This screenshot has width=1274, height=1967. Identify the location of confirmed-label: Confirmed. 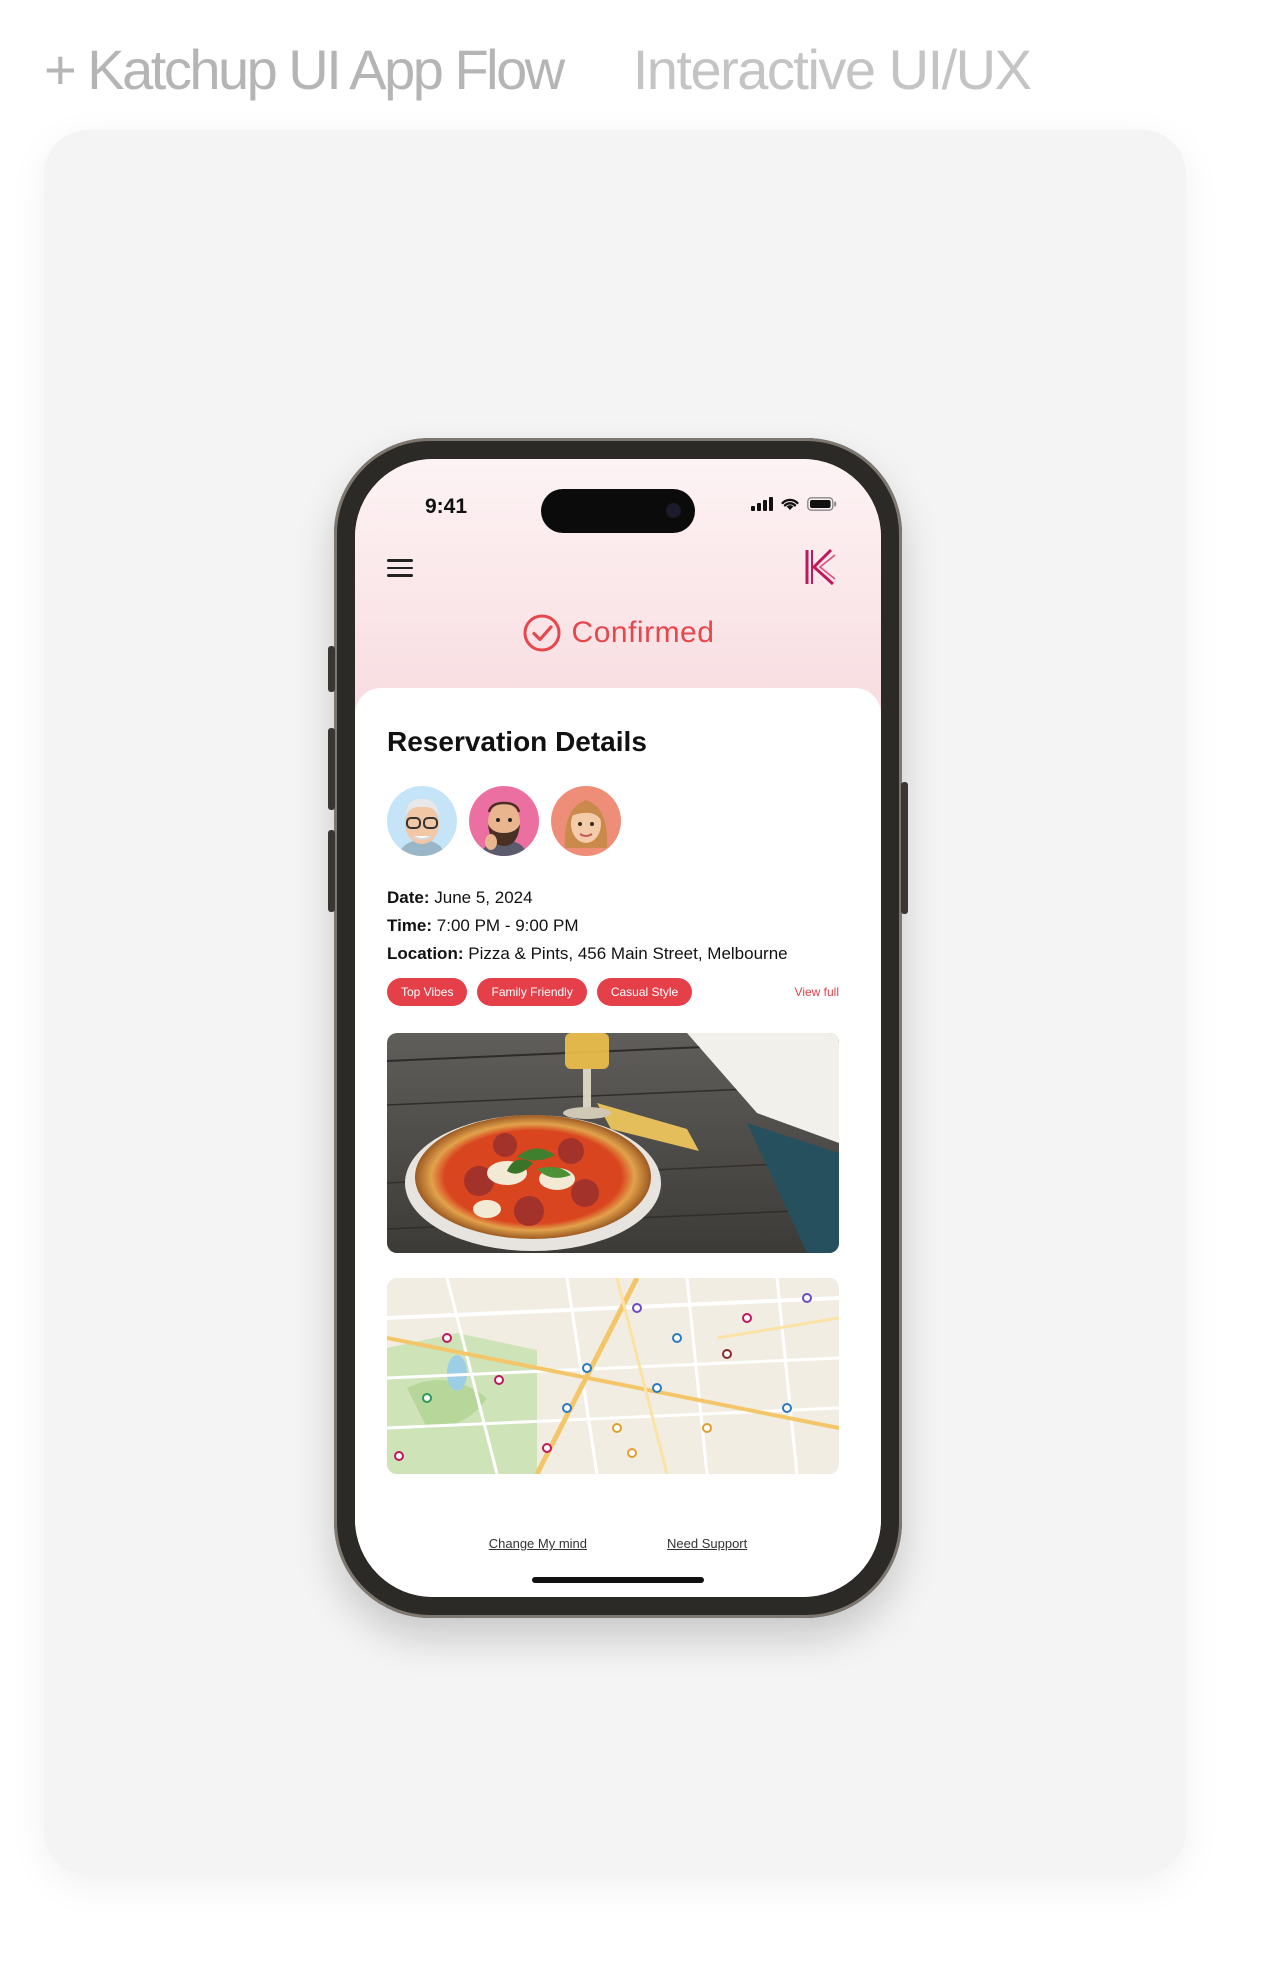
(643, 632).